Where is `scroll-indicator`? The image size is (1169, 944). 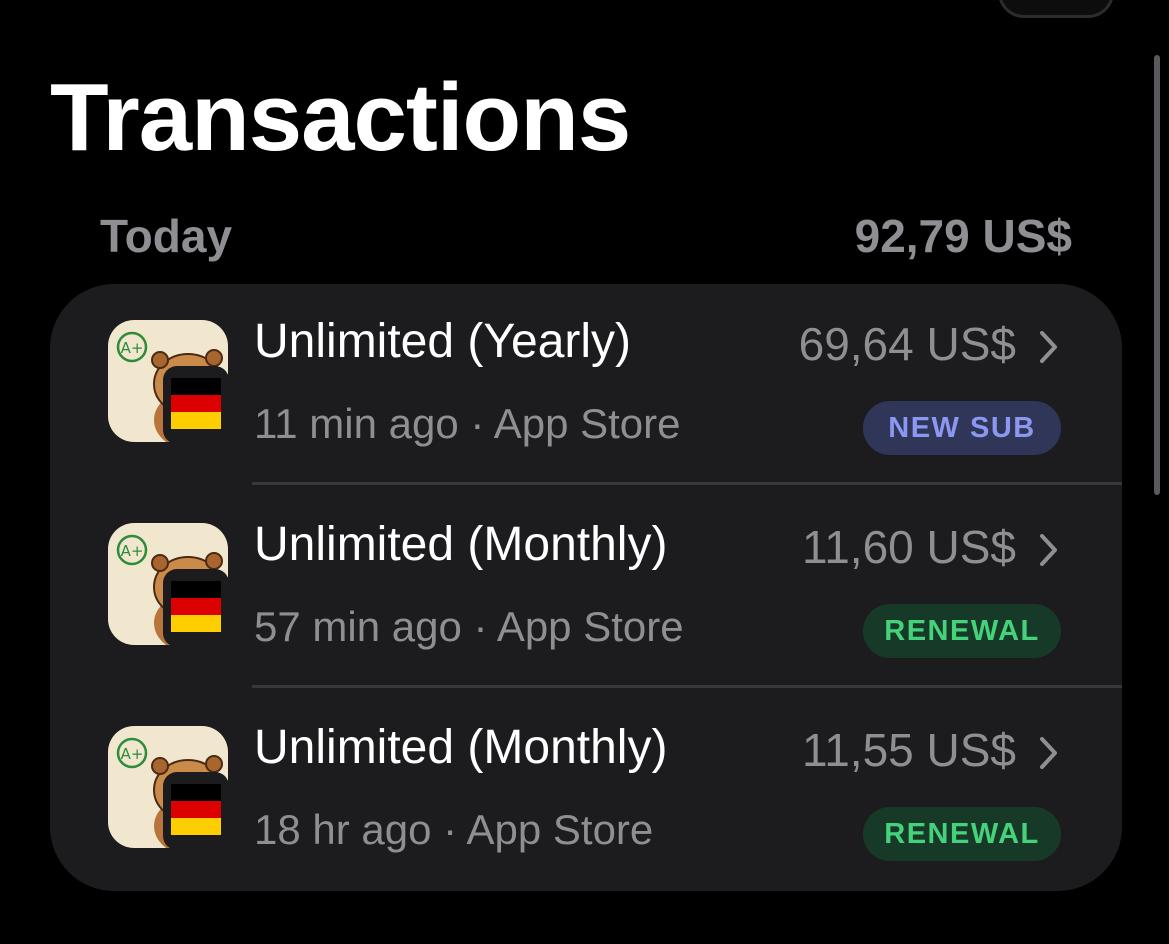 scroll-indicator is located at coordinates (1157, 275).